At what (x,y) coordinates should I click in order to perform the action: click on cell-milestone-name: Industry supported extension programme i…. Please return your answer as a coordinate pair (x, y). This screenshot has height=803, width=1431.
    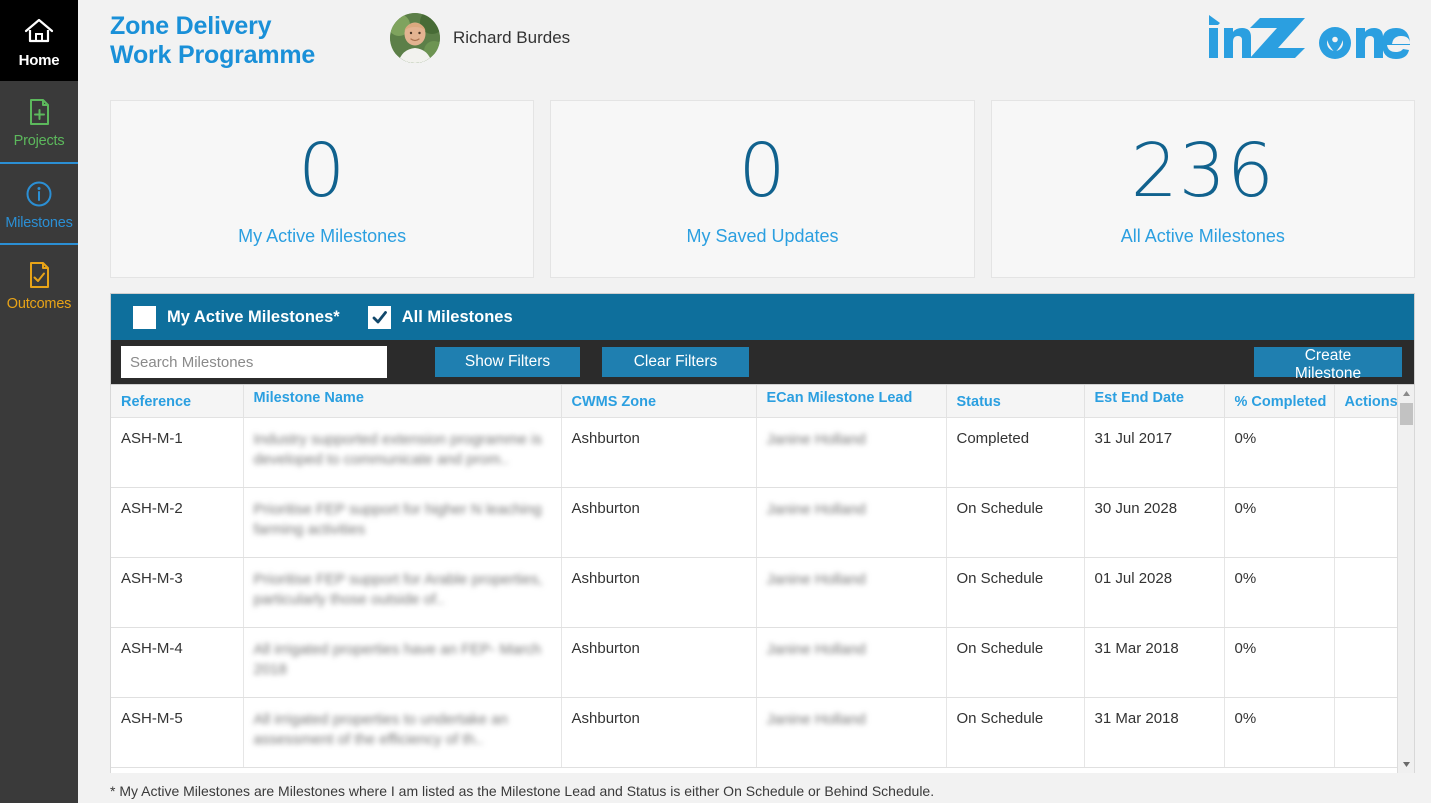
    Looking at the image, I should click on (402, 452).